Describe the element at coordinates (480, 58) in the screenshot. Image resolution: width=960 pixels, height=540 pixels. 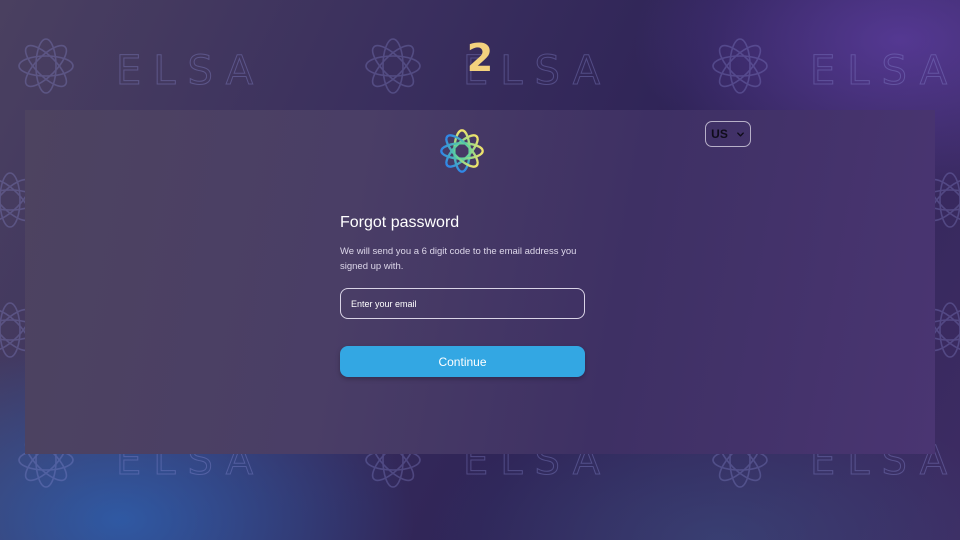
I see `step-number: 2` at that location.